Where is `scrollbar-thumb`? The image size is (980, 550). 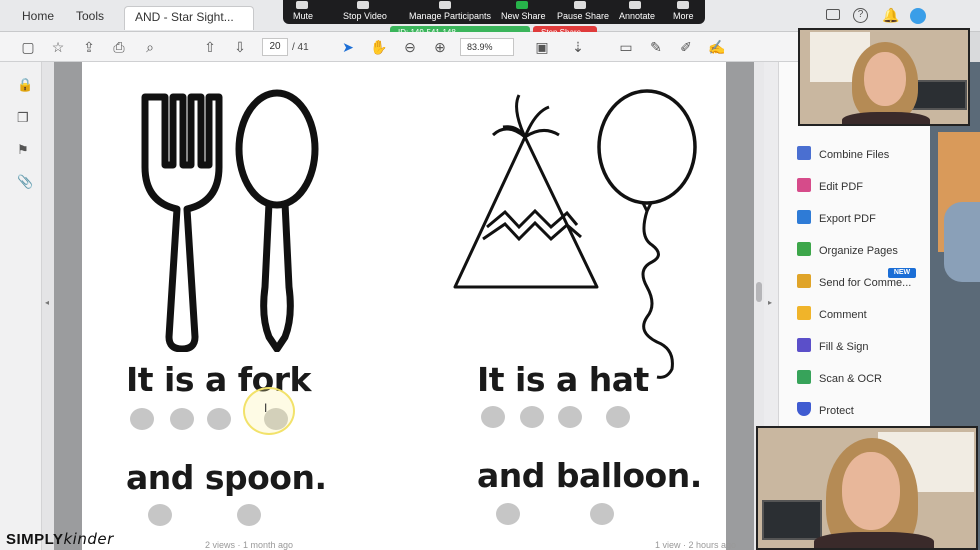
scrollbar-thumb is located at coordinates (759, 292).